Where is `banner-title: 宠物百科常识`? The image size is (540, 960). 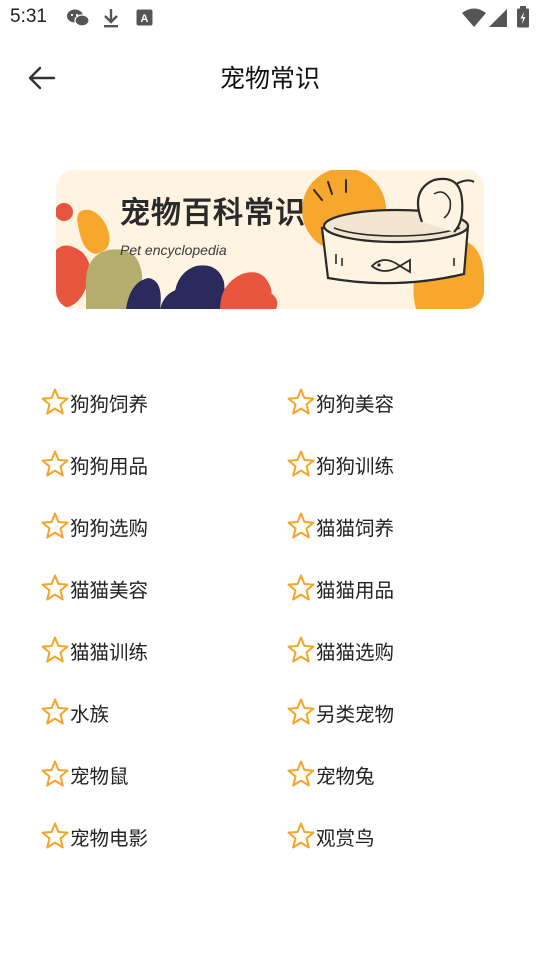
banner-title: 宠物百科常识 is located at coordinates (213, 213).